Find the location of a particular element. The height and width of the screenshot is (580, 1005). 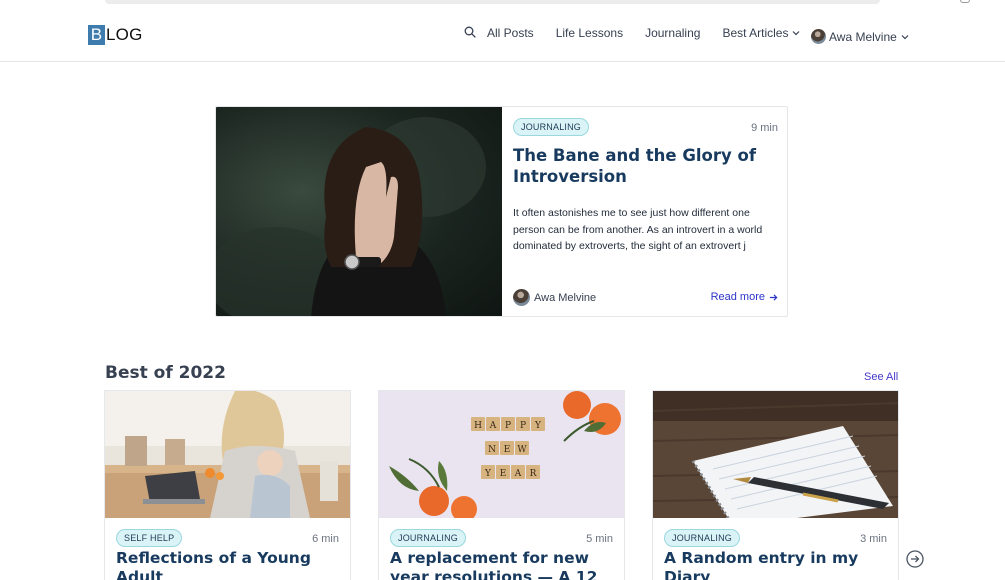

tile-letter: N is located at coordinates (492, 450).